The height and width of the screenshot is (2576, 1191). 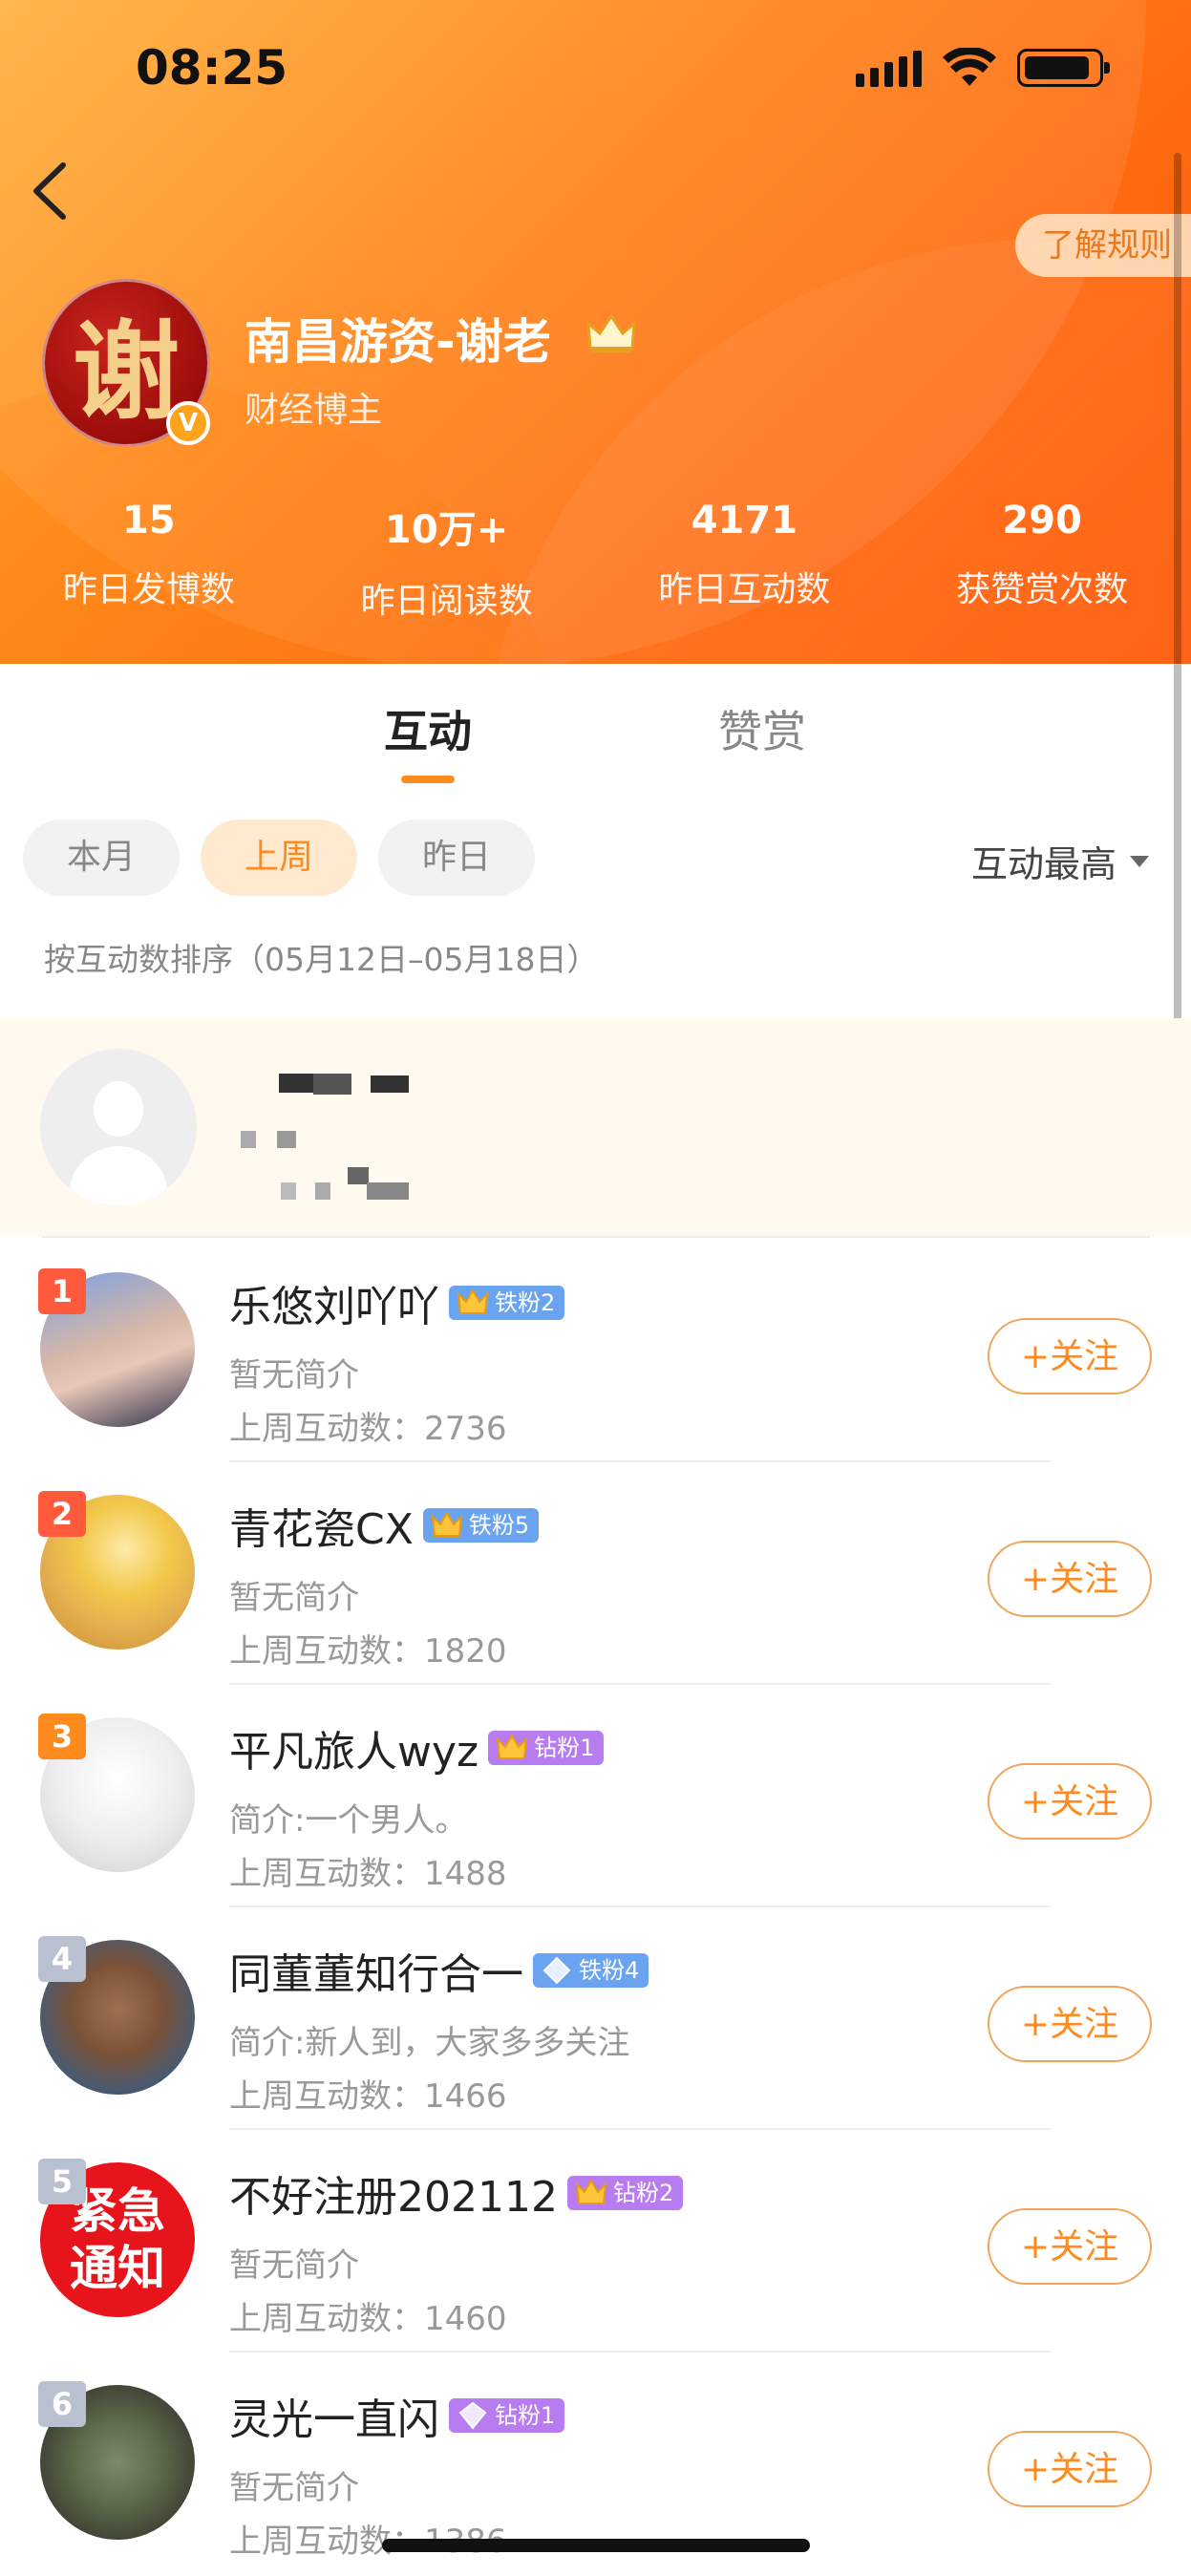 What do you see at coordinates (62, 1959) in the screenshot?
I see `rank-badge: 4` at bounding box center [62, 1959].